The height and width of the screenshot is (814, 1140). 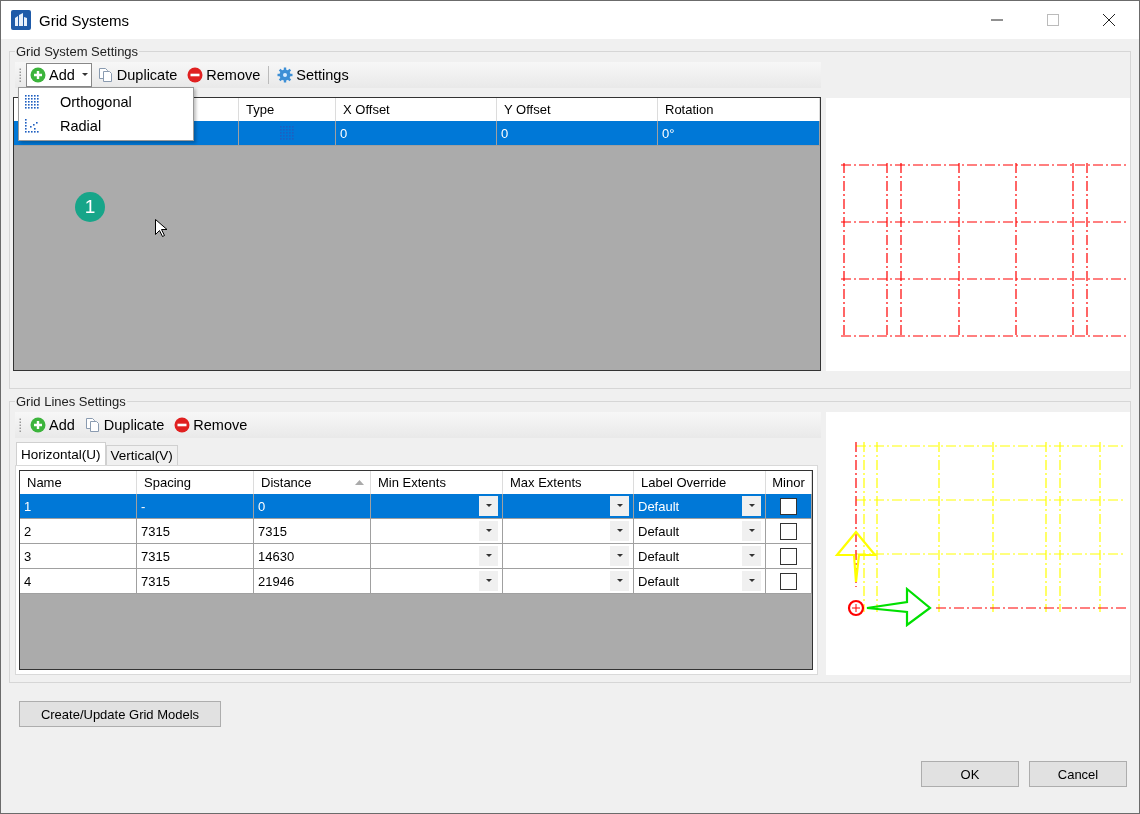 What do you see at coordinates (32, 126) in the screenshot?
I see `radial-grid-icon` at bounding box center [32, 126].